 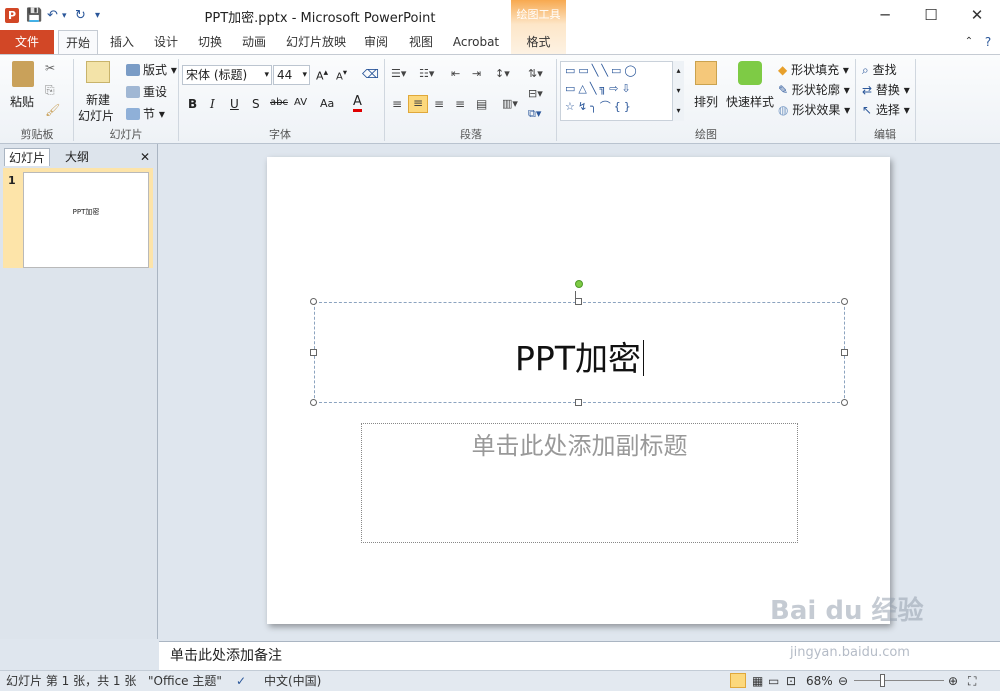 What do you see at coordinates (819, 681) in the screenshot?
I see `zoom-level: 68%` at bounding box center [819, 681].